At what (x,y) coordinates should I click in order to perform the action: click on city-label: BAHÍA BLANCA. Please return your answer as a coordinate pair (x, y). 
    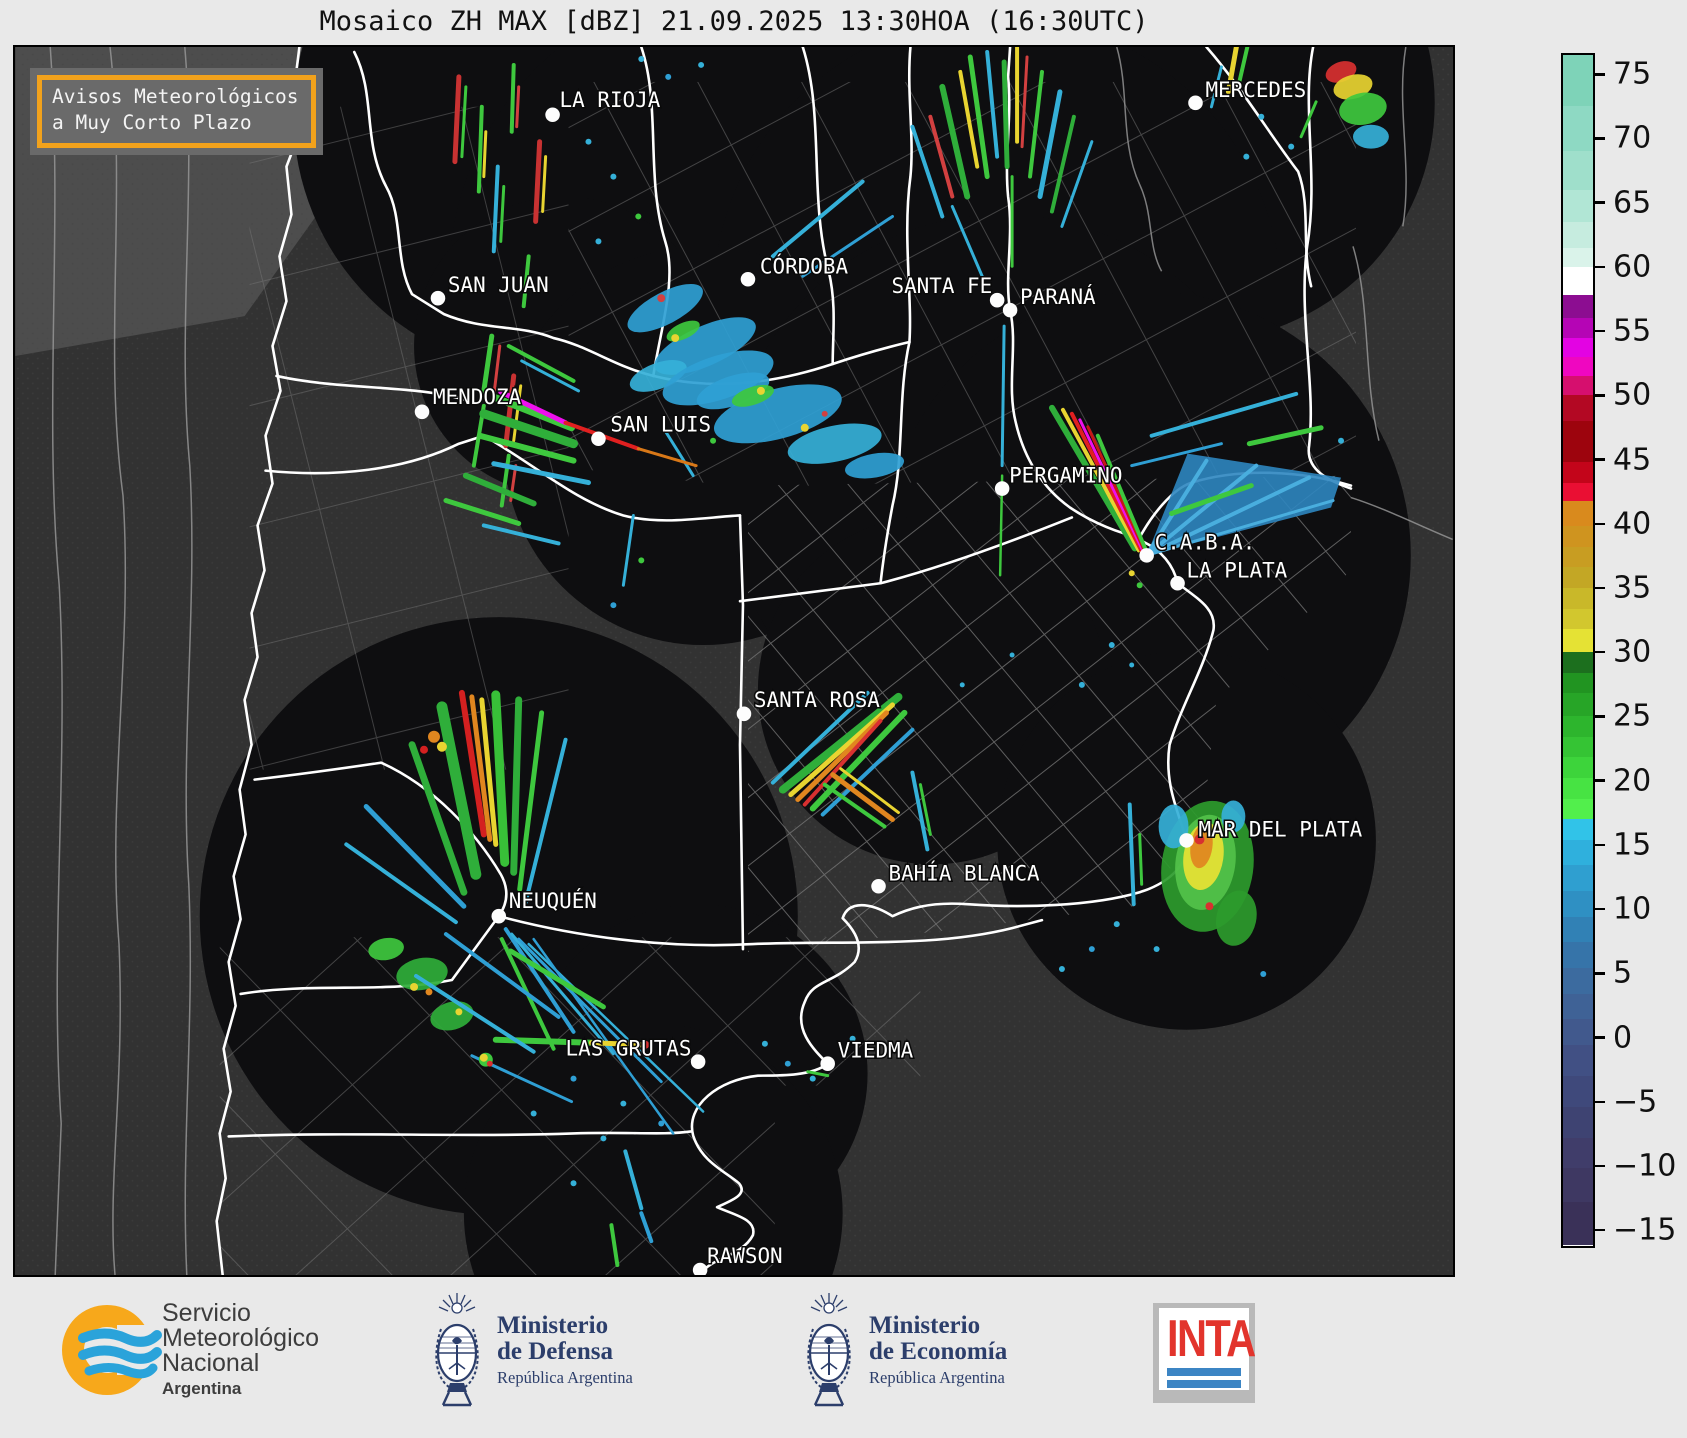
    Looking at the image, I should click on (964, 872).